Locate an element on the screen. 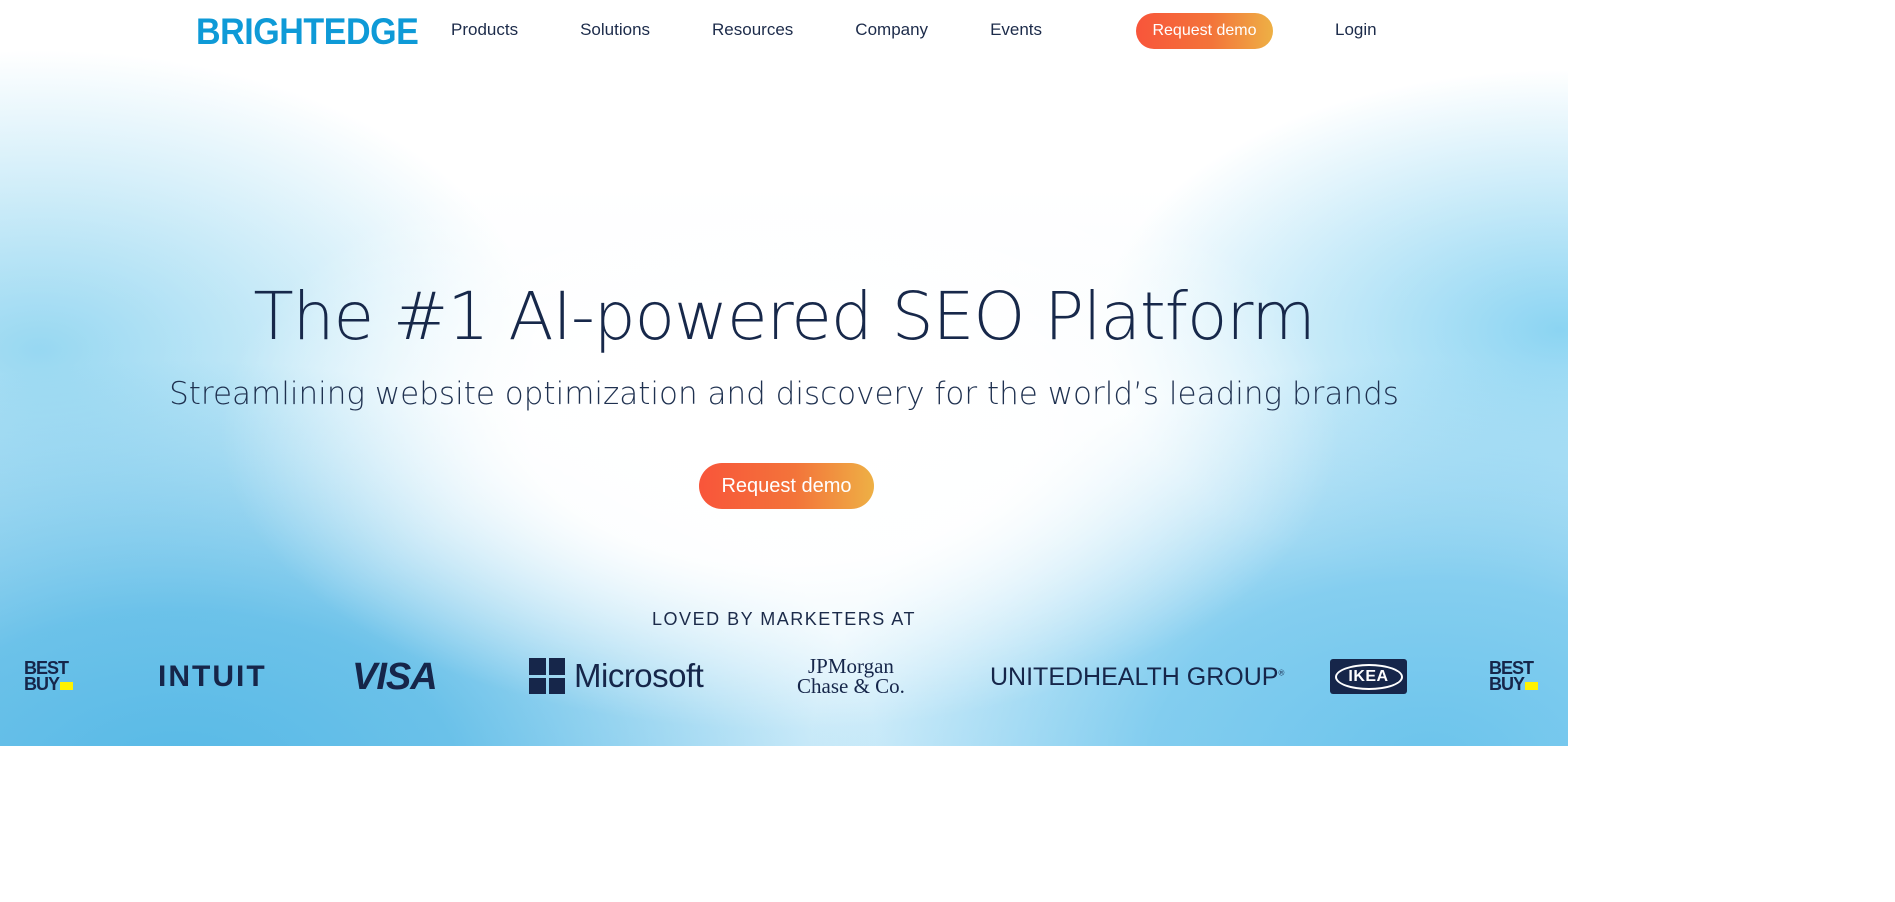 This screenshot has height=902, width=1895. ikea-logo: IKEA is located at coordinates (1368, 676).